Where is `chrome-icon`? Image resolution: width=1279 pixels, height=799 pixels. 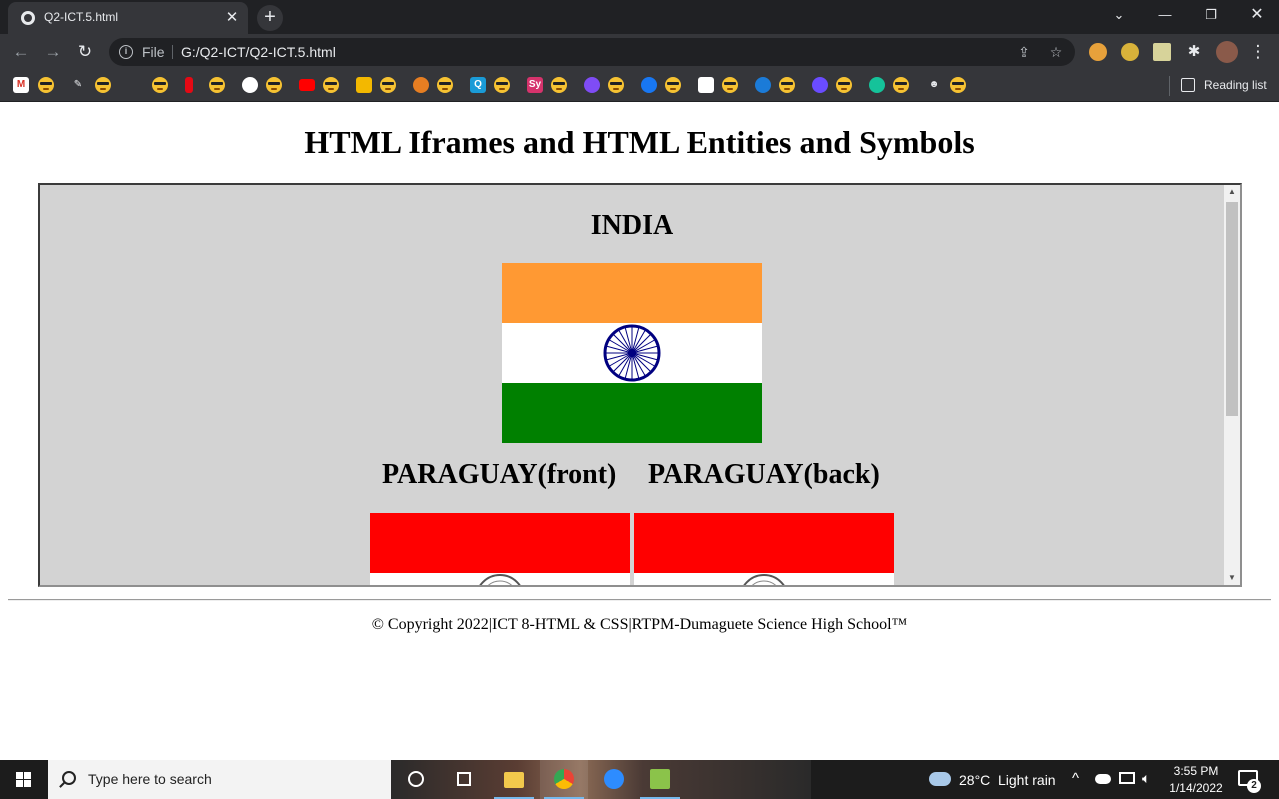 chrome-icon is located at coordinates (564, 779).